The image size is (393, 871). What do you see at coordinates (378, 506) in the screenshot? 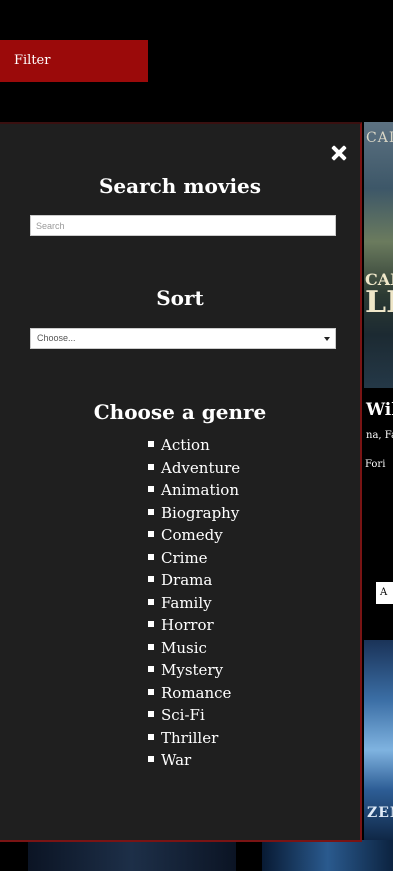
I see `movie-card: Wil na, Fa Fori A` at bounding box center [378, 506].